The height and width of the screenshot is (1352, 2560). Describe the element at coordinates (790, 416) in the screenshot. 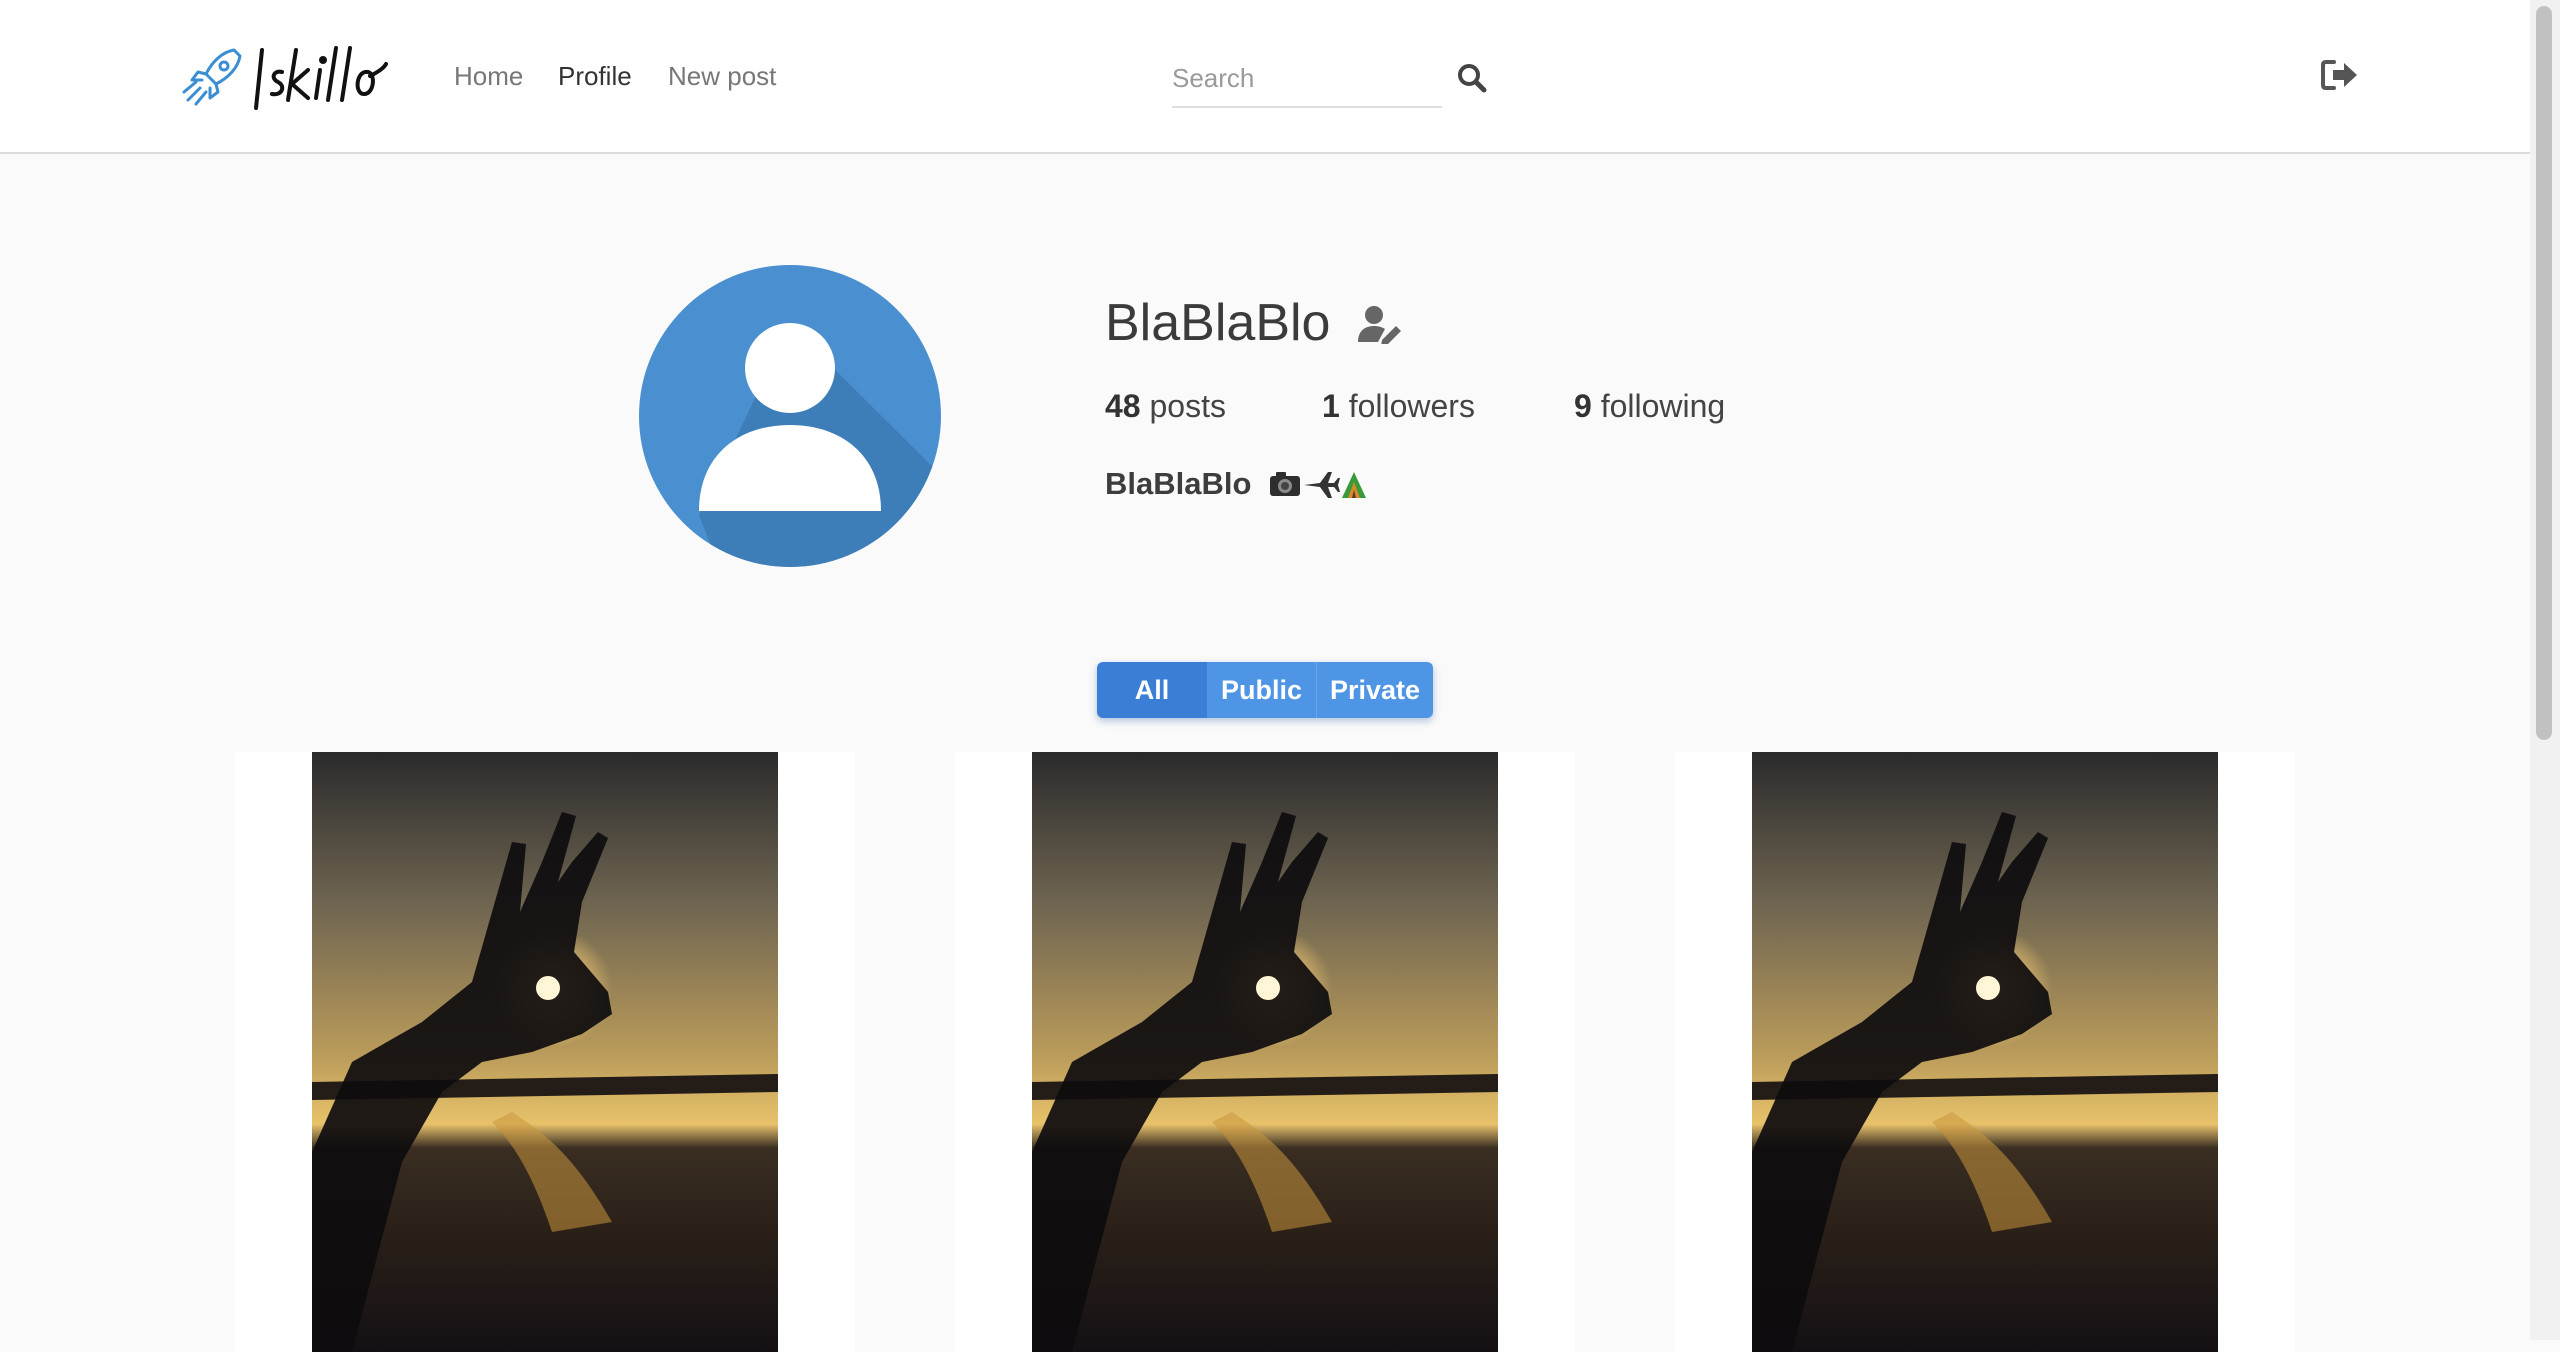

I see `avatar` at that location.